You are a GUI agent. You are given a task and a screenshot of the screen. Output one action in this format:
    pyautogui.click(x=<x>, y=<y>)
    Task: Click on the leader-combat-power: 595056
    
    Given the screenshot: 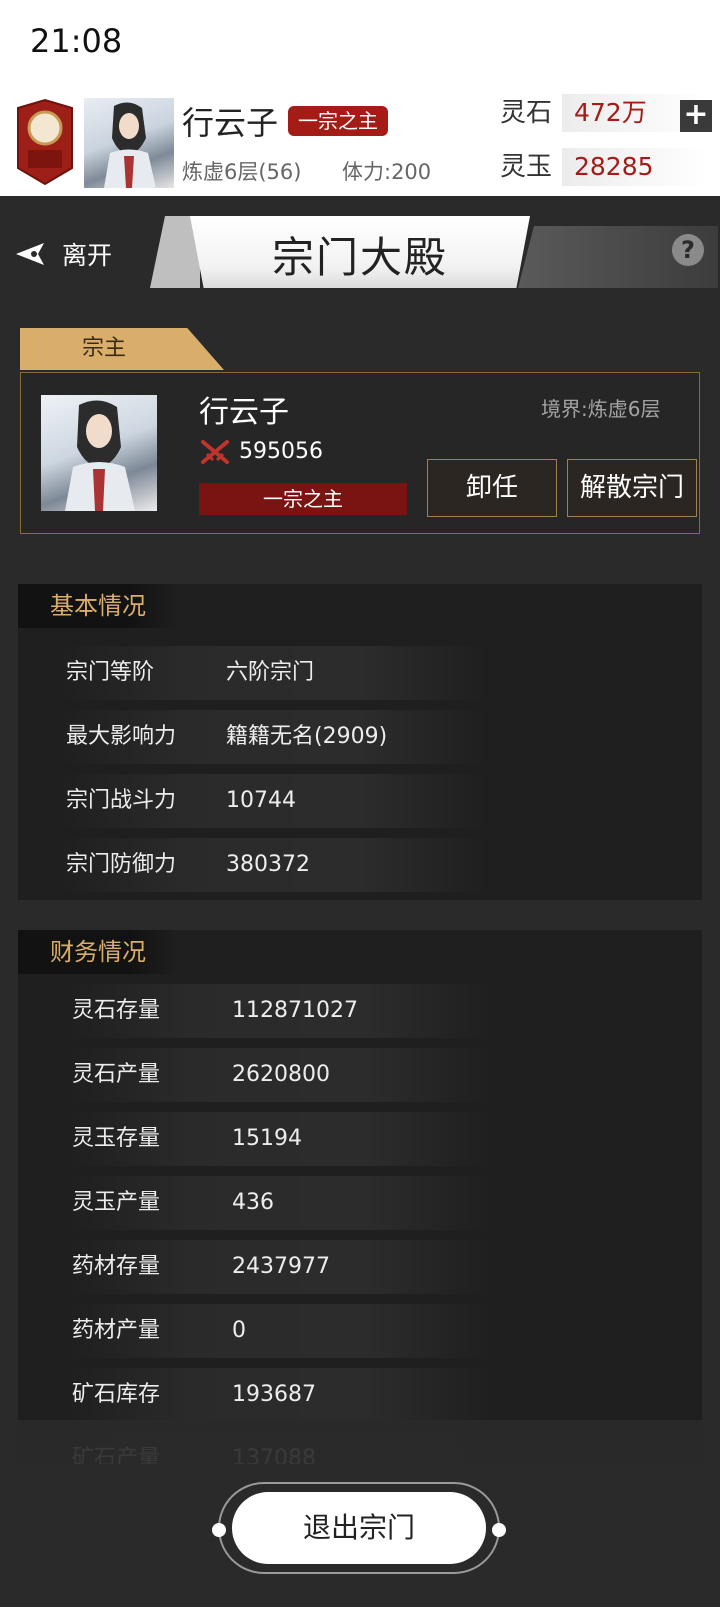 What is the action you would take?
    pyautogui.click(x=262, y=451)
    